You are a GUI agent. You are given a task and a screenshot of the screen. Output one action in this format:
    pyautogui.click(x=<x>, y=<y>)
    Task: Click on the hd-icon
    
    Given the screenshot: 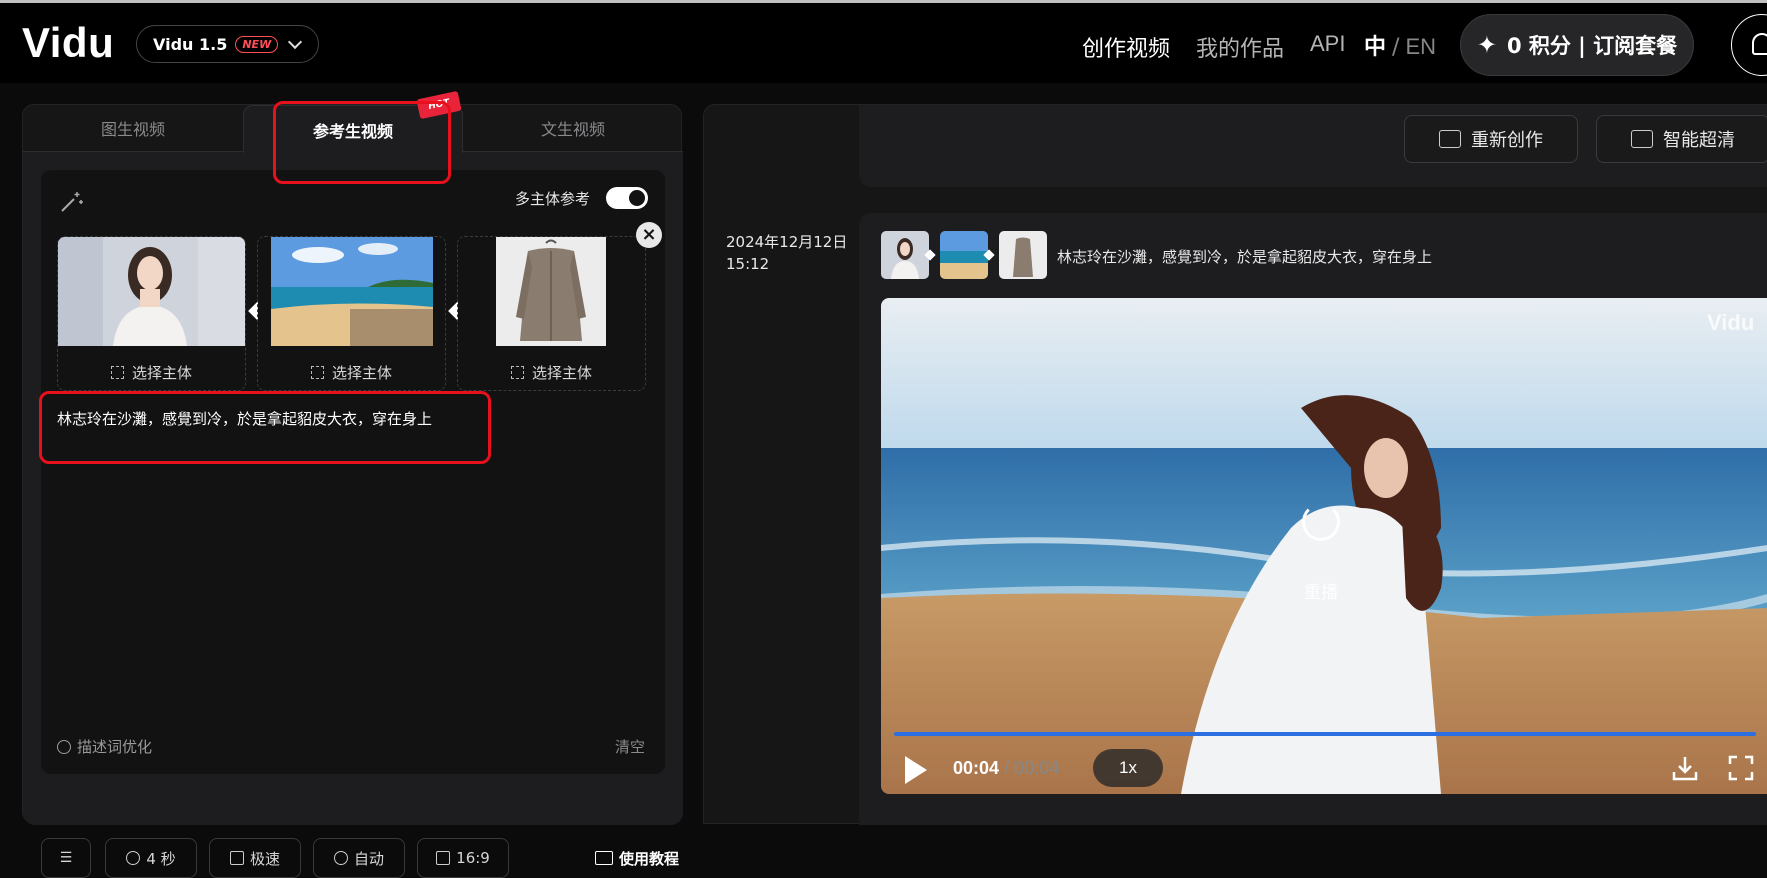 What is the action you would take?
    pyautogui.click(x=1642, y=139)
    